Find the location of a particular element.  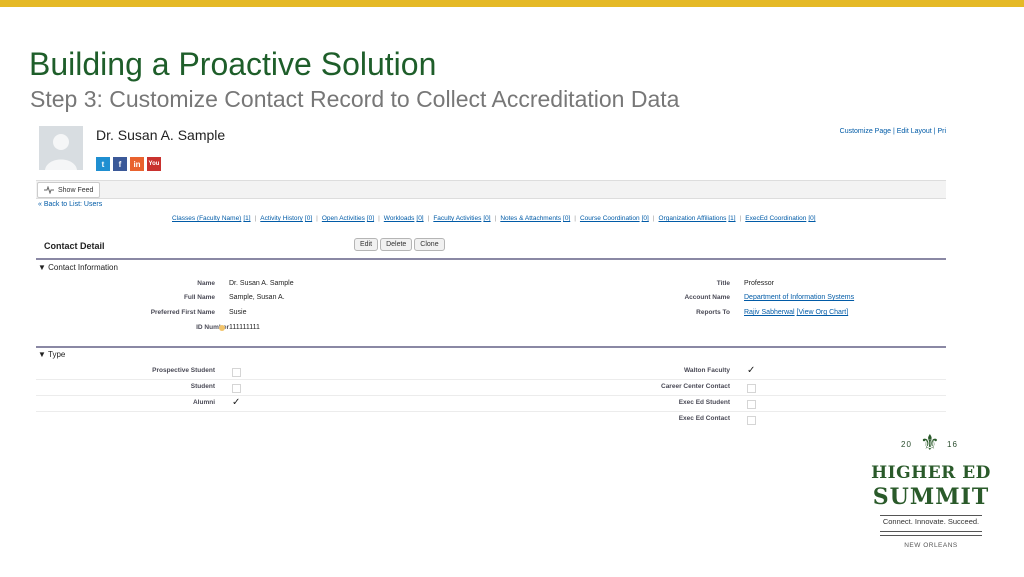

fleur-de-lis-icon: ⚜ is located at coordinates (930, 442).